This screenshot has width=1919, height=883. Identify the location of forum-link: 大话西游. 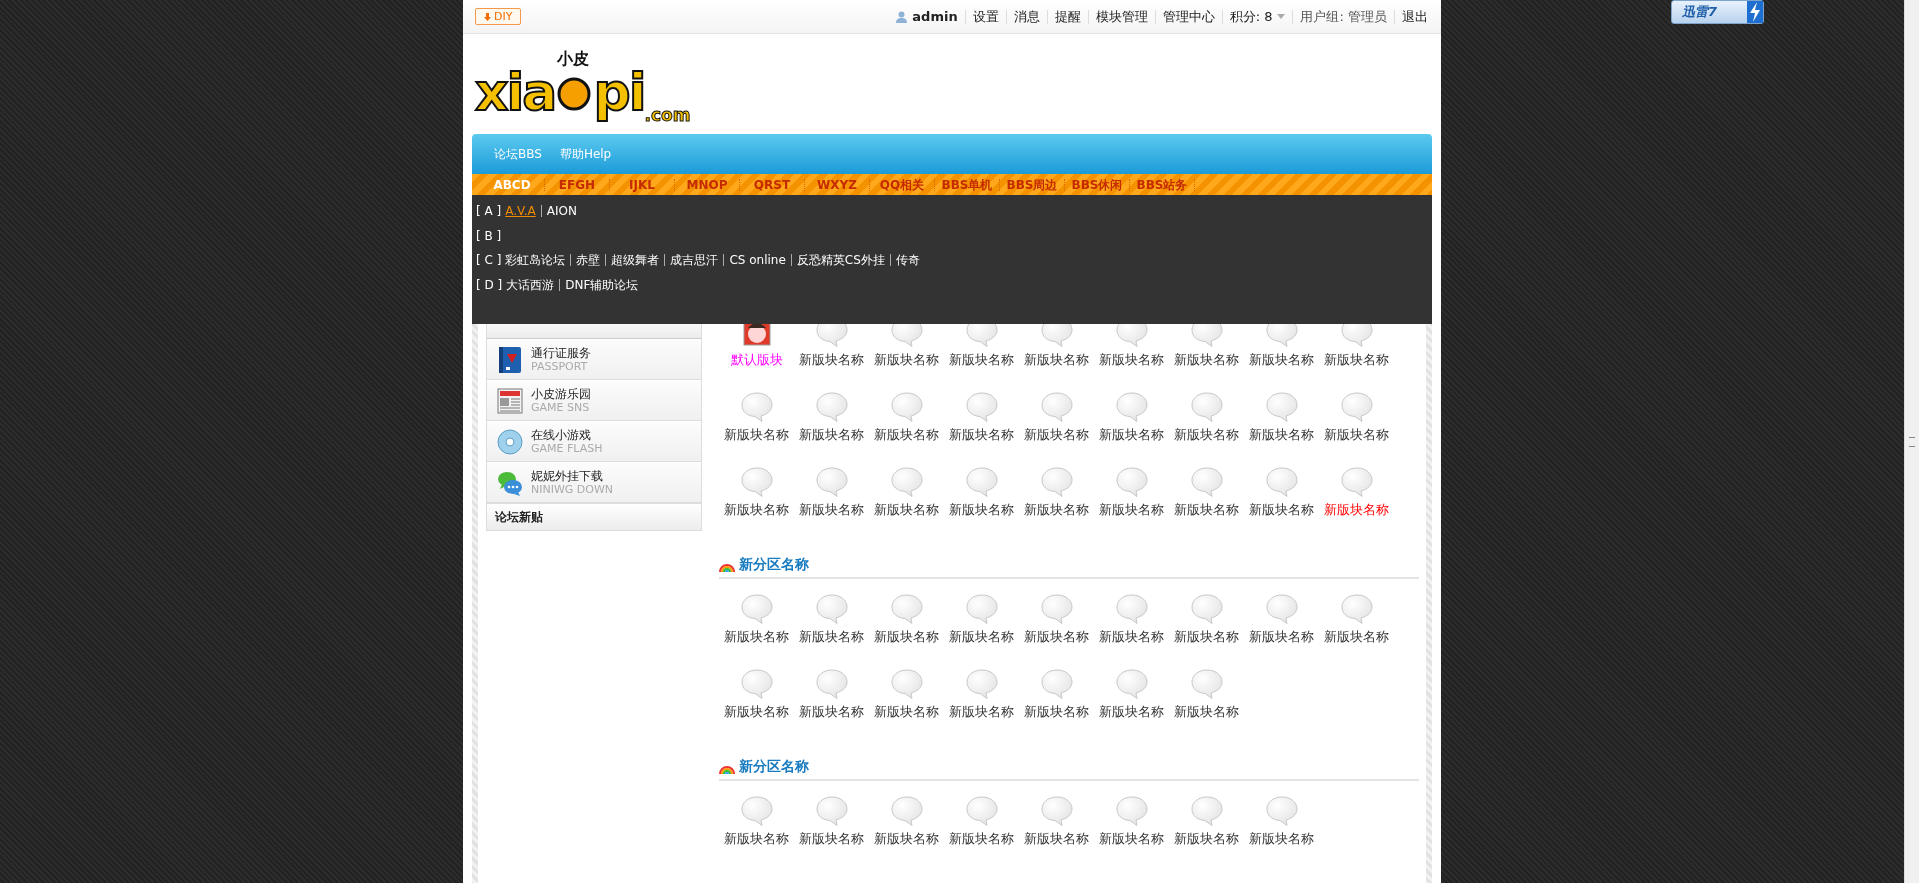
(533, 284).